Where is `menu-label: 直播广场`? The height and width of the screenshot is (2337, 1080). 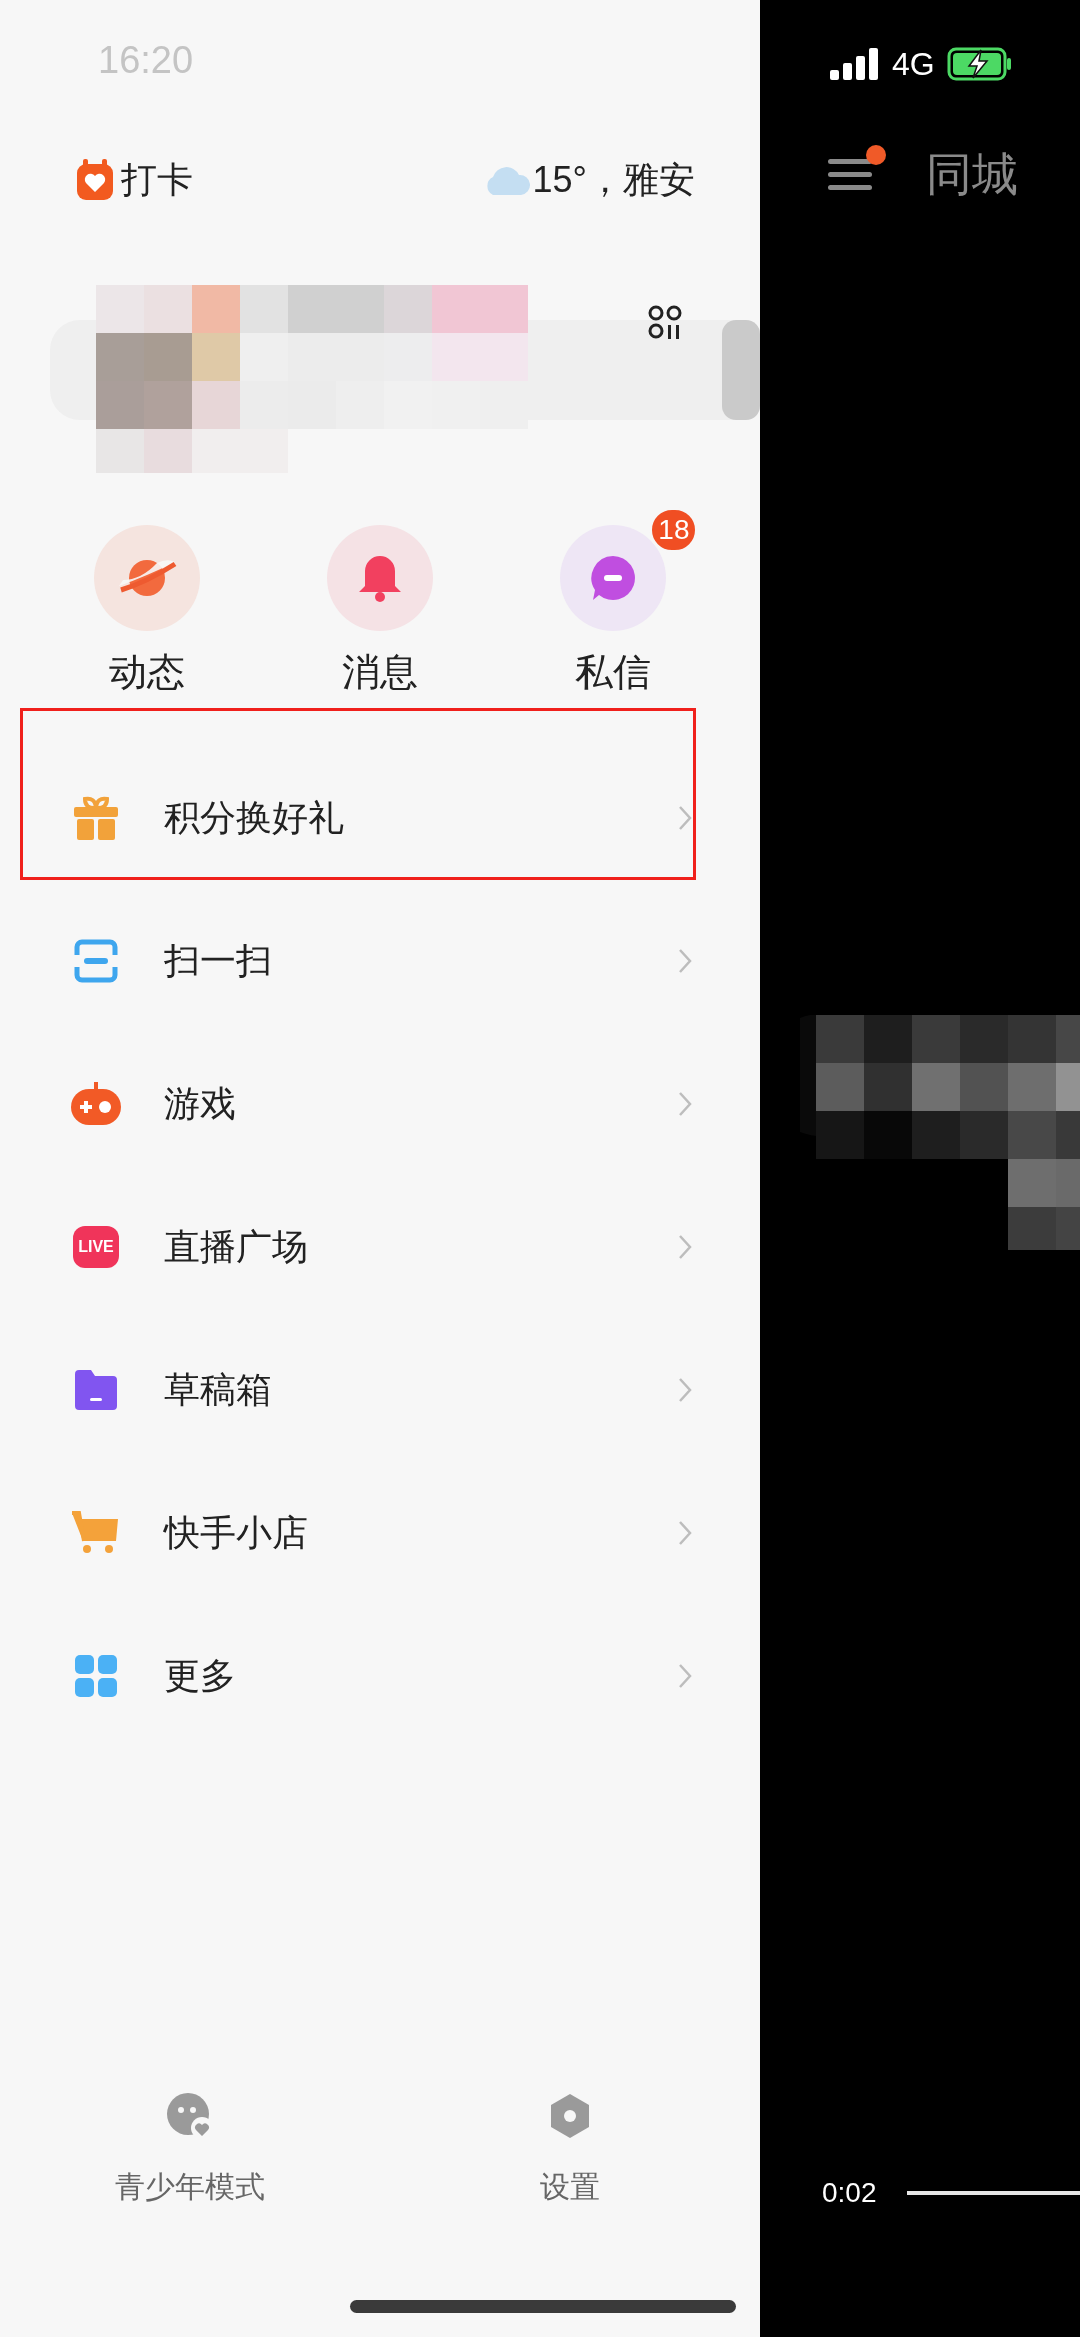
menu-label: 直播广场 is located at coordinates (236, 1246).